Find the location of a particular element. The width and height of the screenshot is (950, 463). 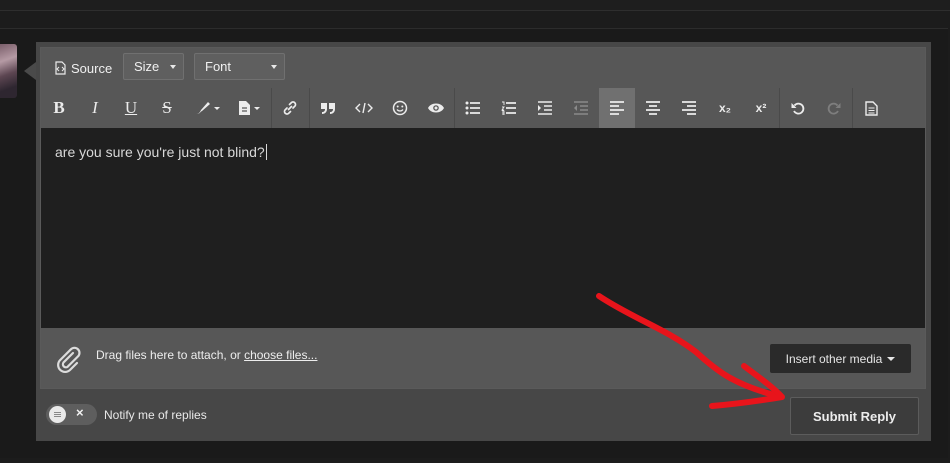

text-color-icon is located at coordinates (207, 108).